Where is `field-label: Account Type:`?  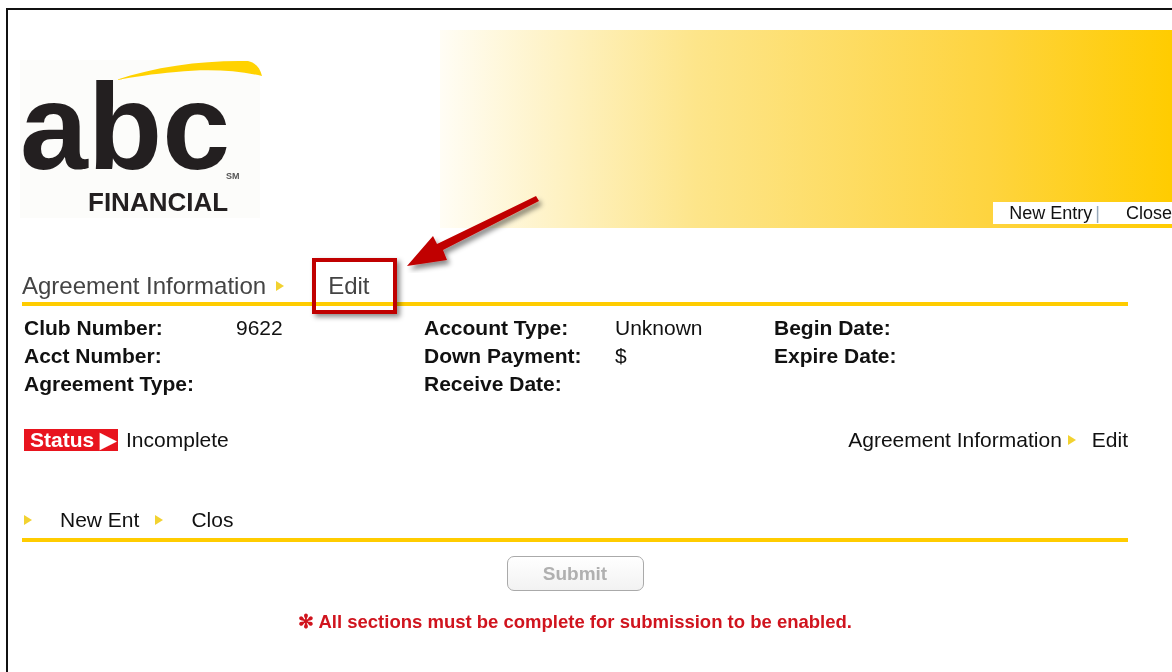 field-label: Account Type: is located at coordinates (497, 328).